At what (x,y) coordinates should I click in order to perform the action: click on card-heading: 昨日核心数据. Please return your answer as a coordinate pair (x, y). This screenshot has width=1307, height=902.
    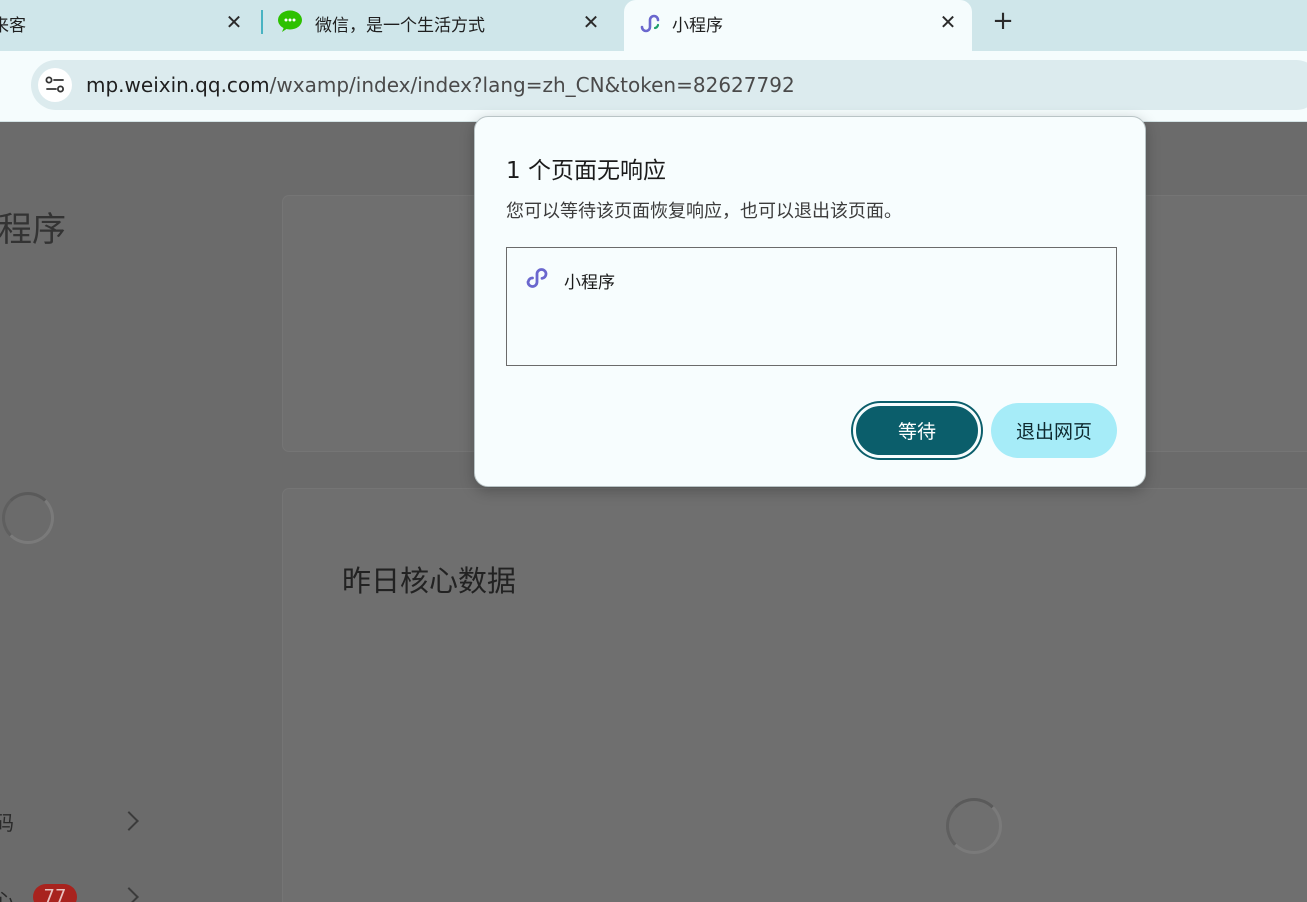
    Looking at the image, I should click on (429, 581).